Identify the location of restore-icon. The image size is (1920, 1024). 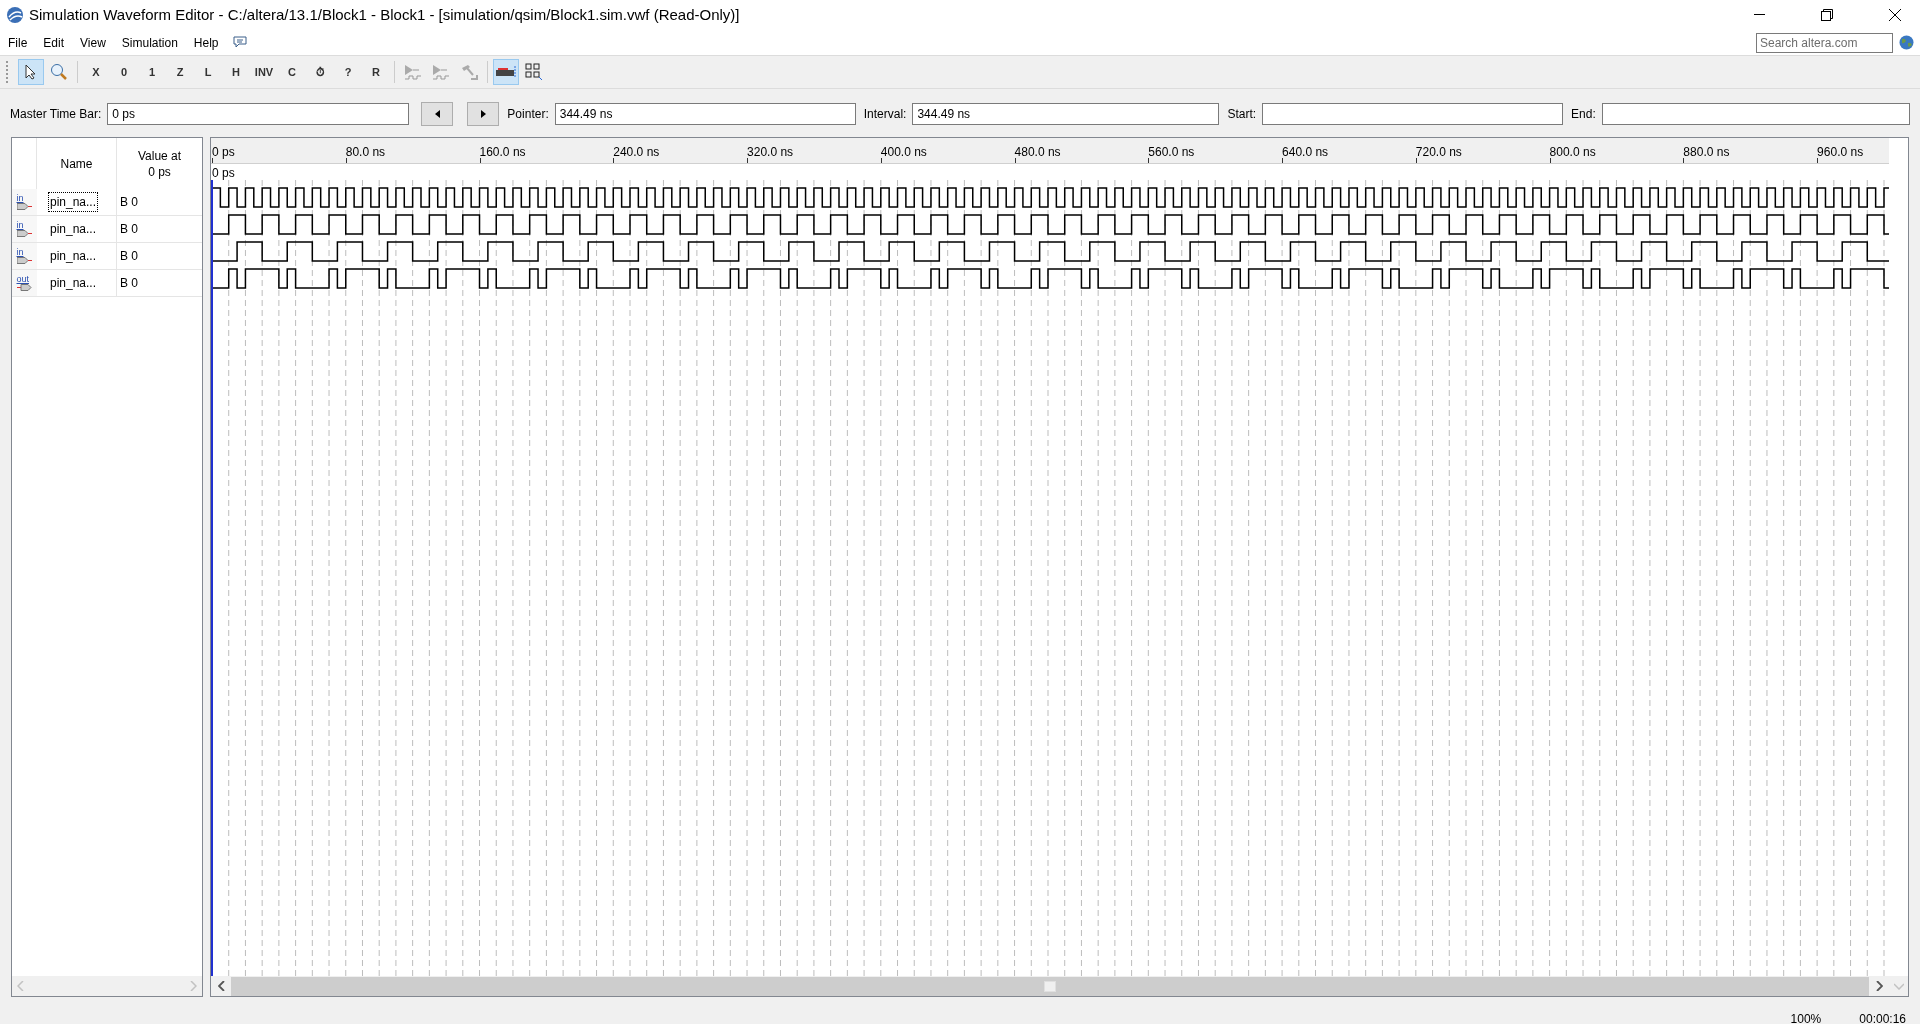
(1827, 15).